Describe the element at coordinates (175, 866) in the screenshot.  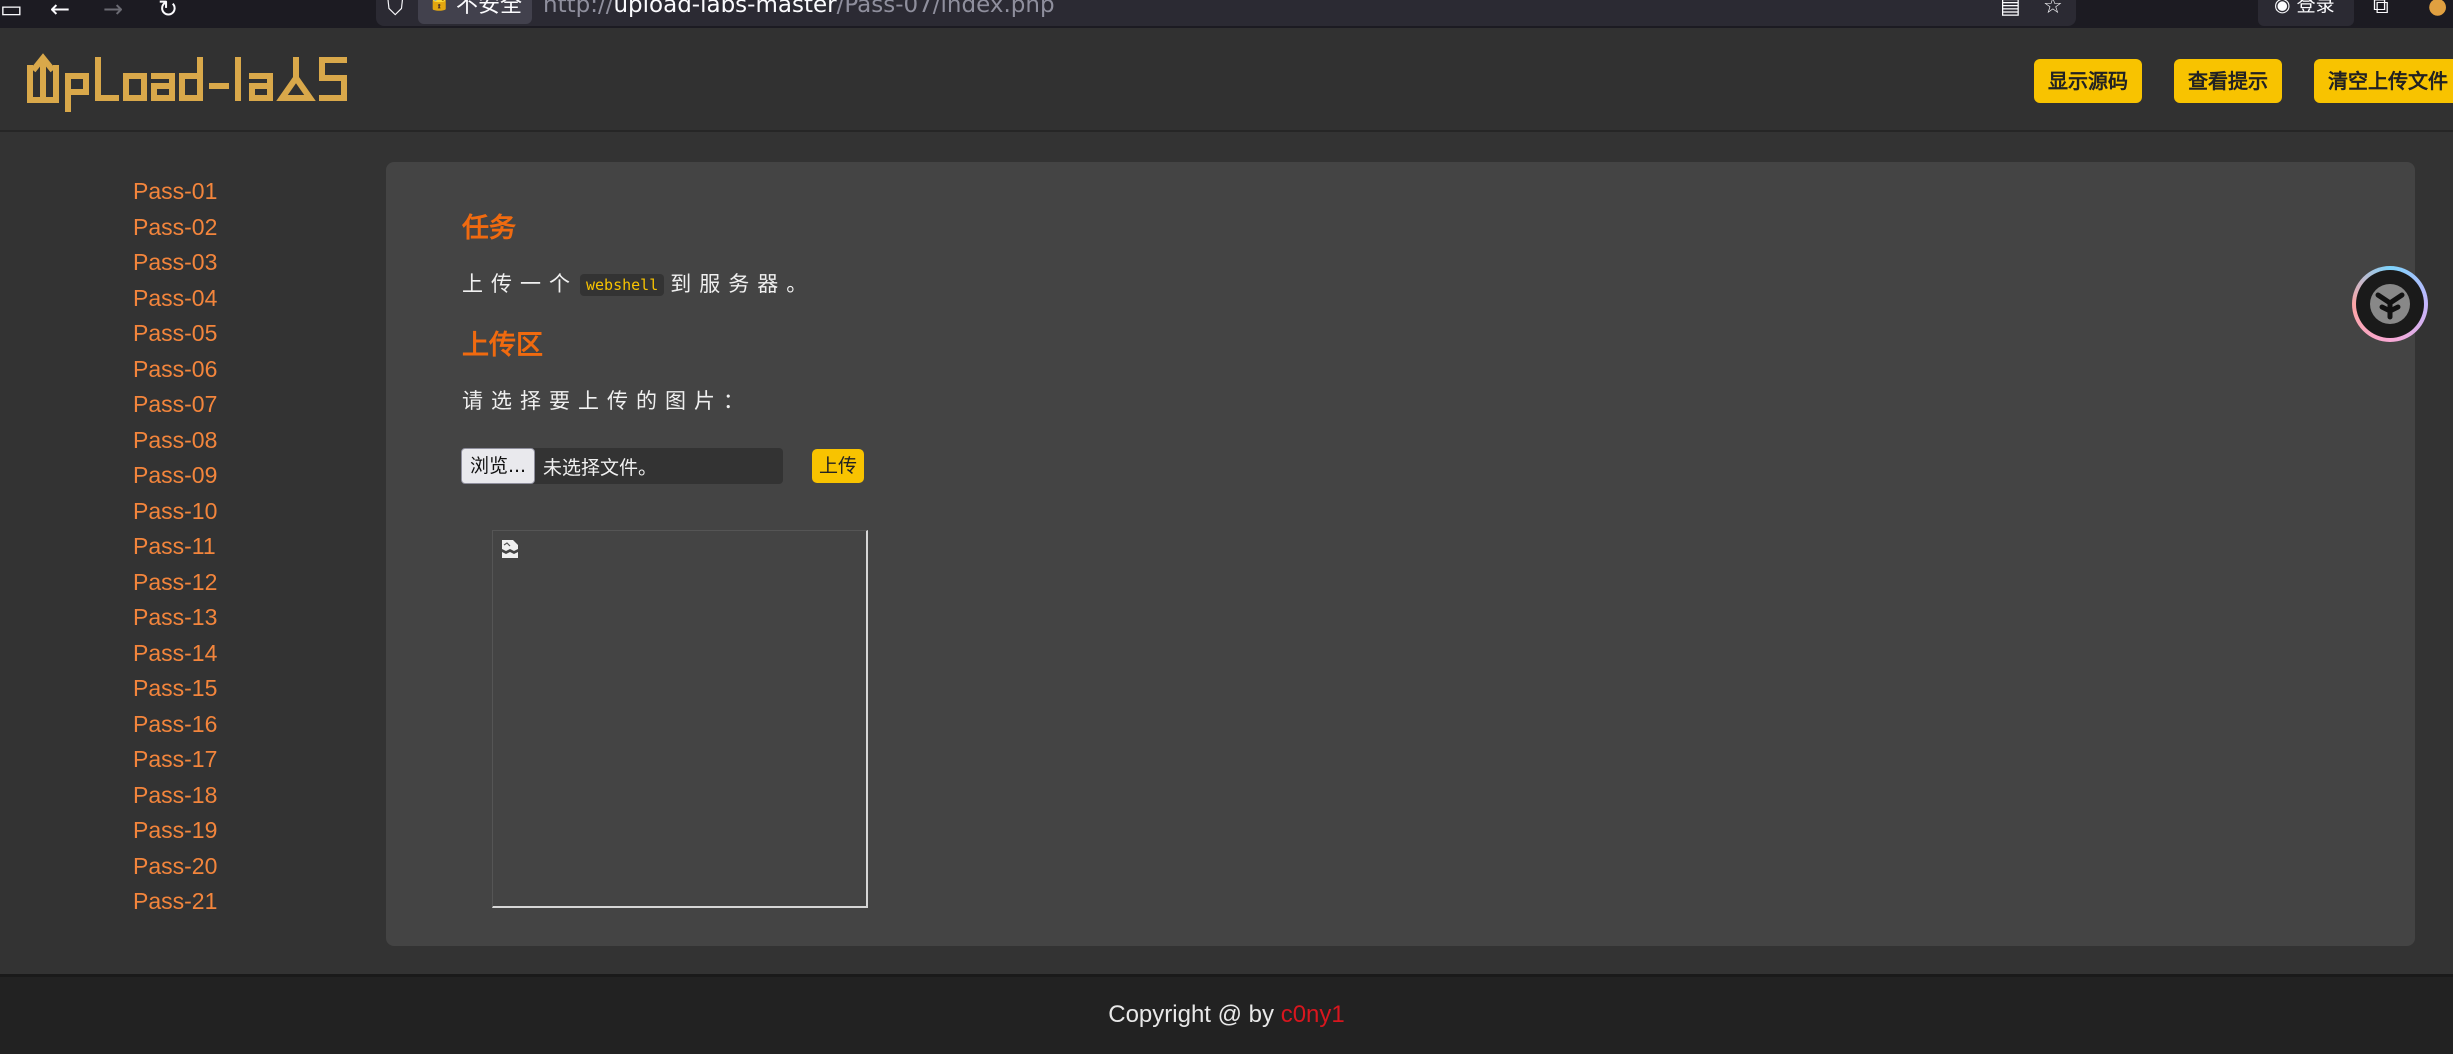
I see `sidebar-item-pass-20: Pass-20` at that location.